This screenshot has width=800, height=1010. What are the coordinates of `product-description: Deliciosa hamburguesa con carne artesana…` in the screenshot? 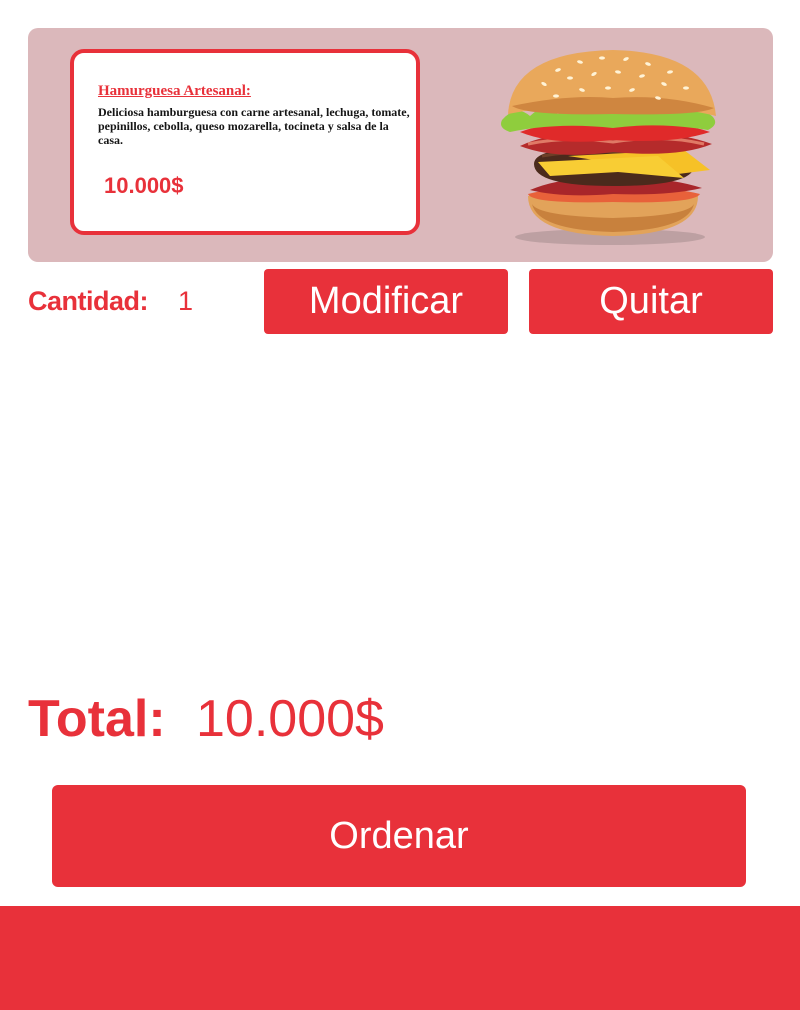 It's located at (254, 126).